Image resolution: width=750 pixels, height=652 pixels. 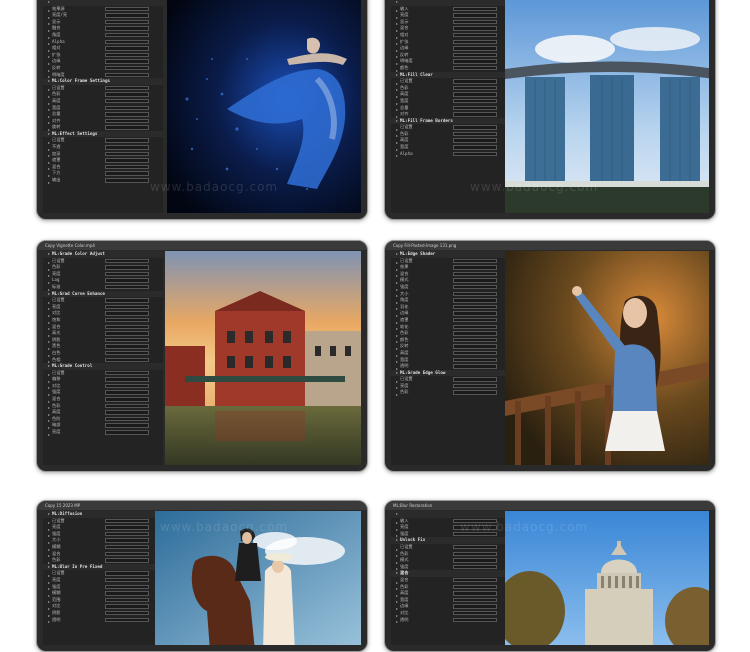 What do you see at coordinates (451, 108) in the screenshot?
I see `param-row: 总量` at bounding box center [451, 108].